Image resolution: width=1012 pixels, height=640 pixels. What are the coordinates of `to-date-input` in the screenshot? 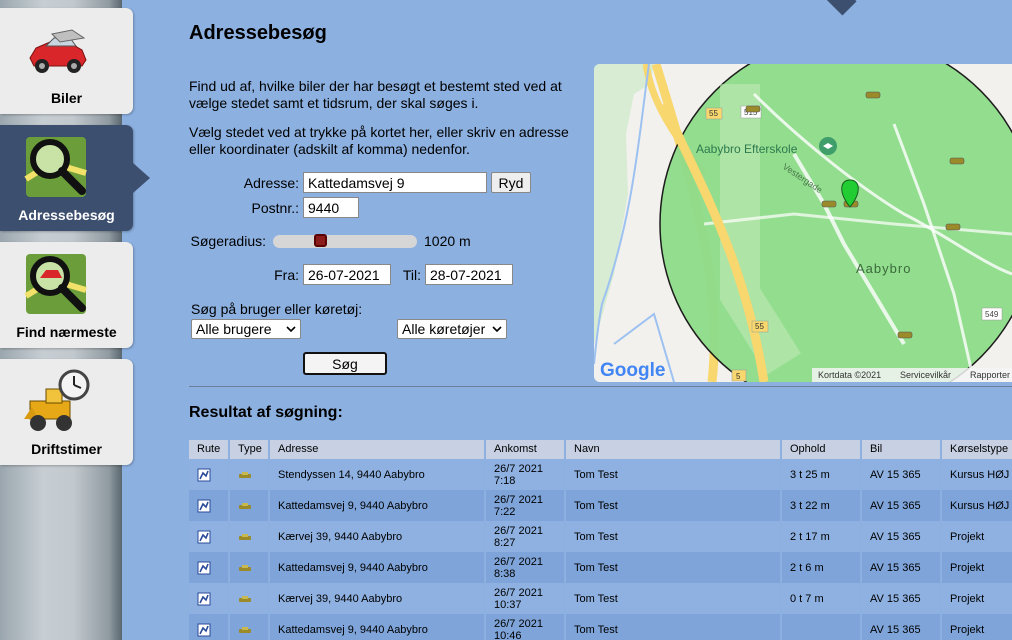 It's located at (469, 274).